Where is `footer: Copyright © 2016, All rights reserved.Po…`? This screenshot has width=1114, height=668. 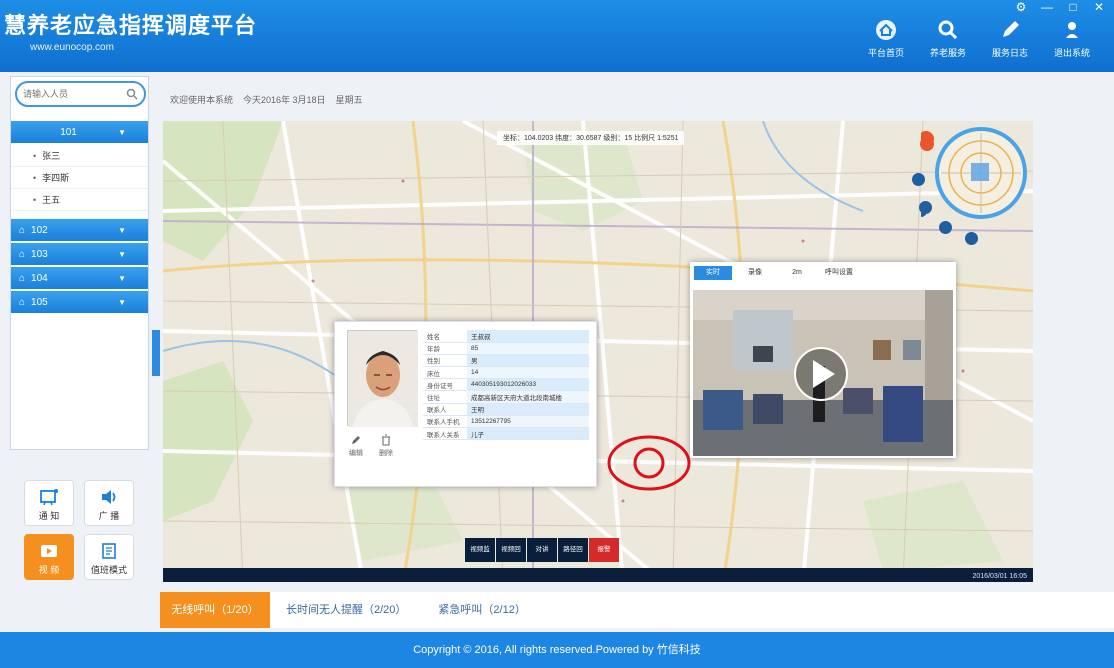 footer: Copyright © 2016, All rights reserved.Po… is located at coordinates (557, 650).